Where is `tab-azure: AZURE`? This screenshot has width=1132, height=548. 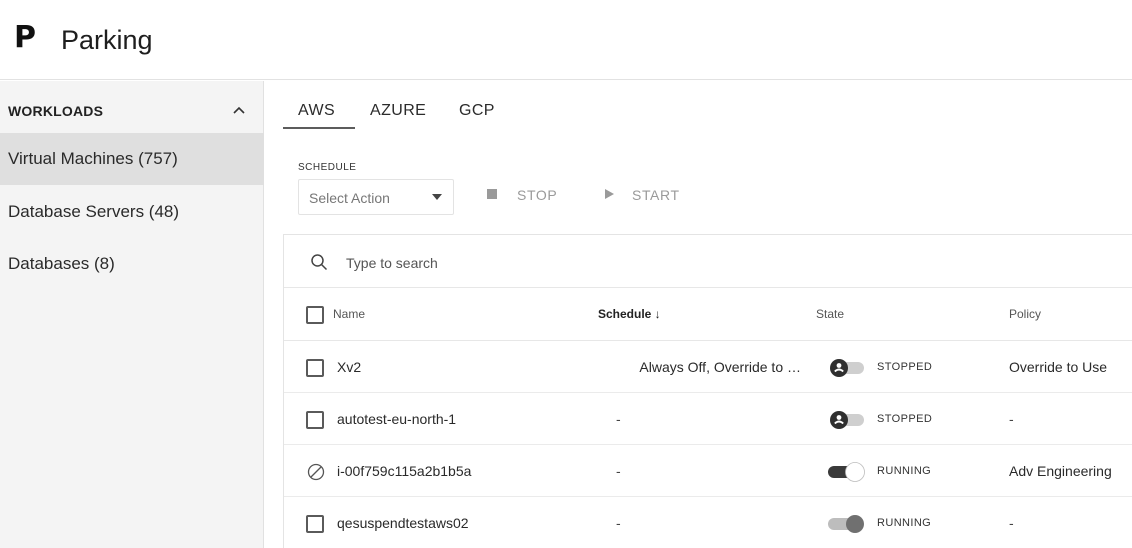
tab-azure: AZURE is located at coordinates (398, 111).